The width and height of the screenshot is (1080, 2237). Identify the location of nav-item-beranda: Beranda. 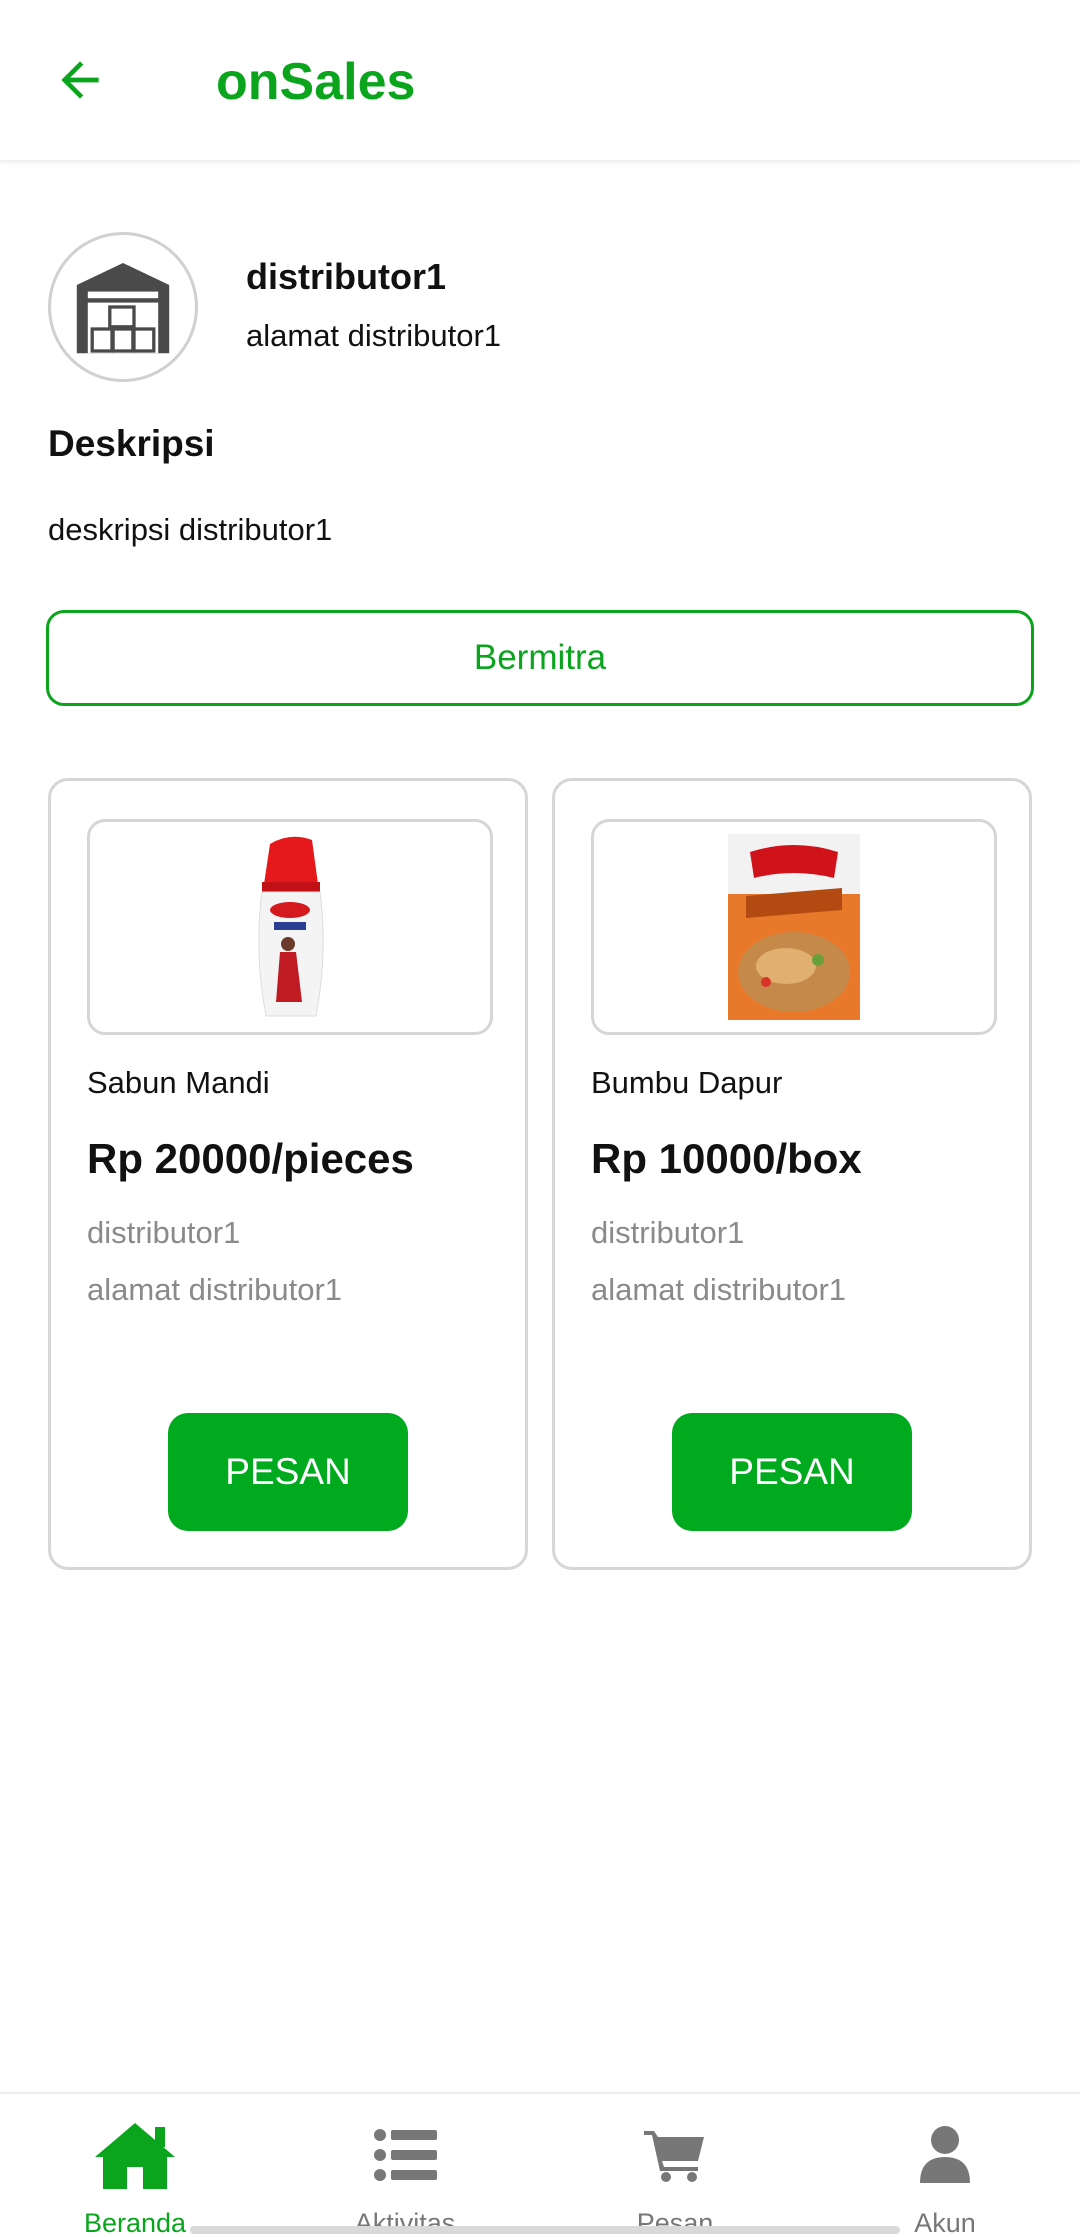
(135, 2165).